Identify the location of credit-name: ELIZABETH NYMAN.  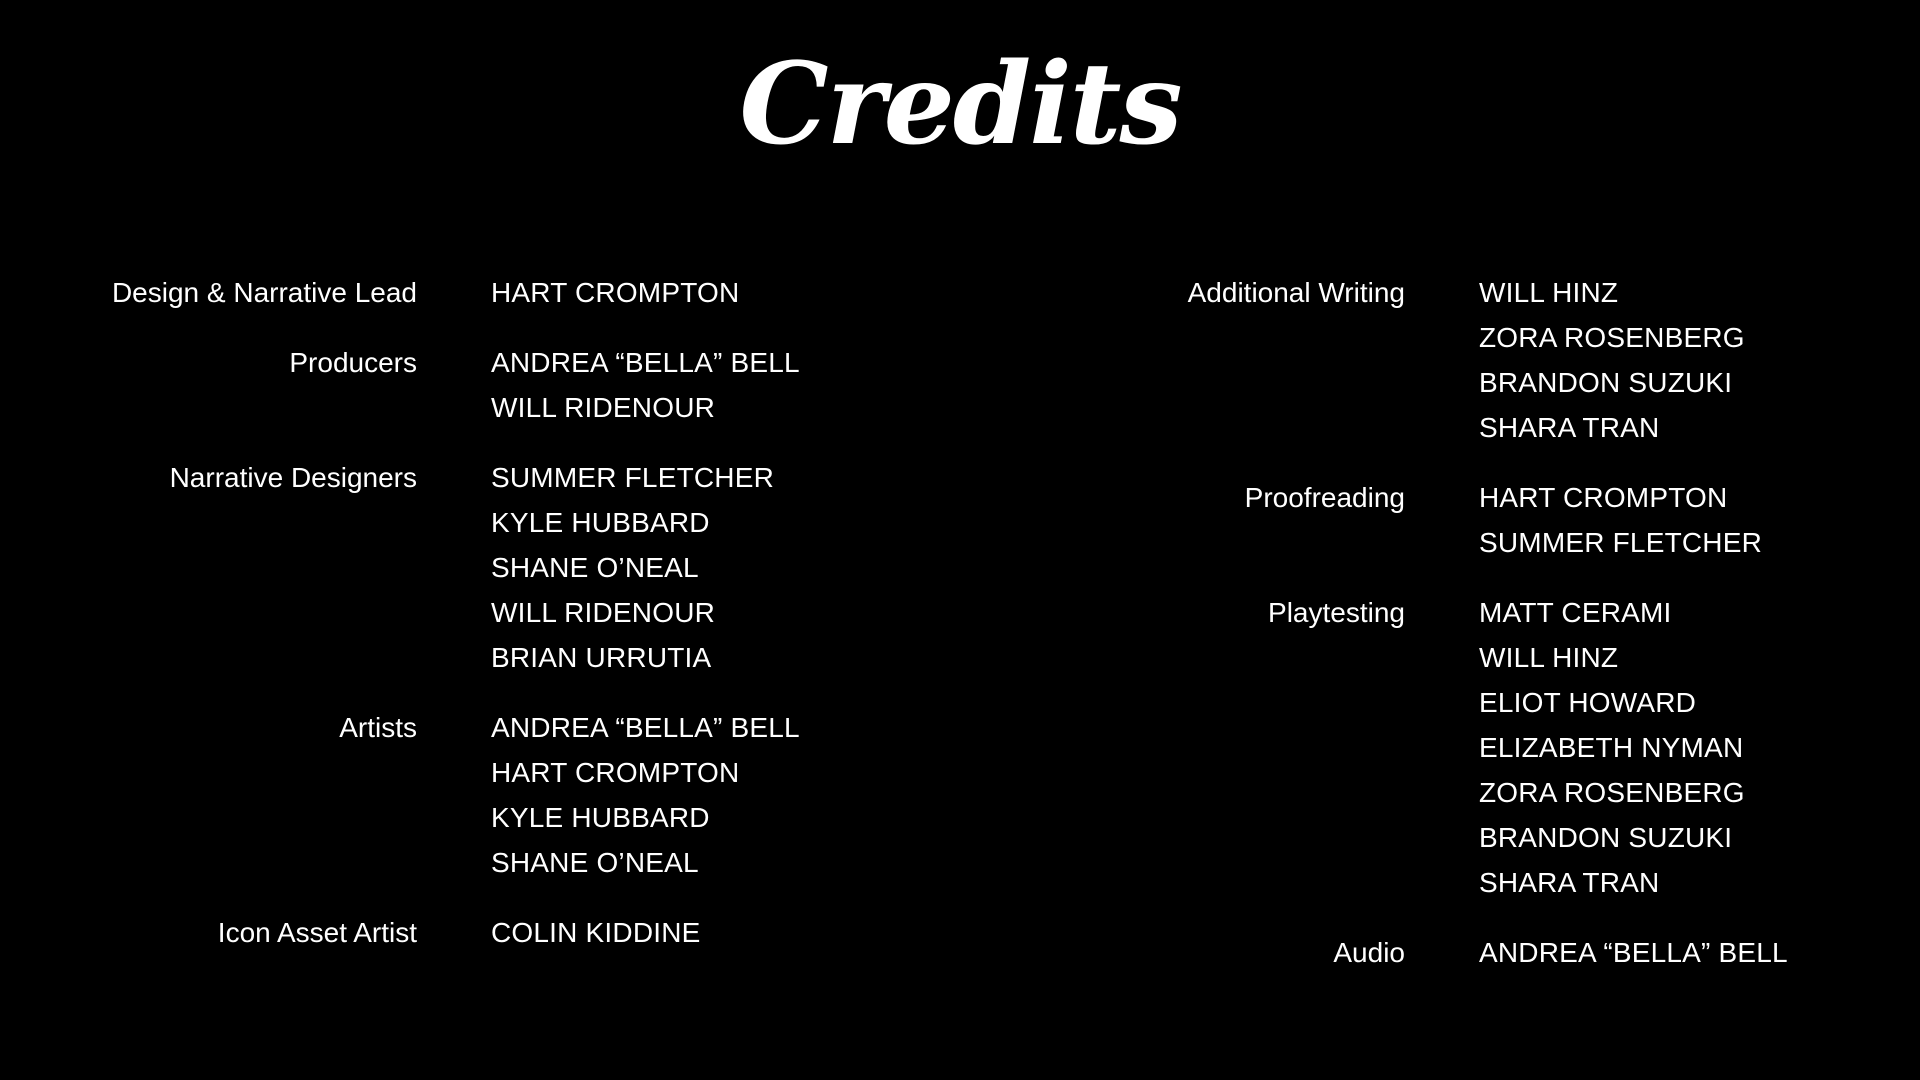
(1611, 747).